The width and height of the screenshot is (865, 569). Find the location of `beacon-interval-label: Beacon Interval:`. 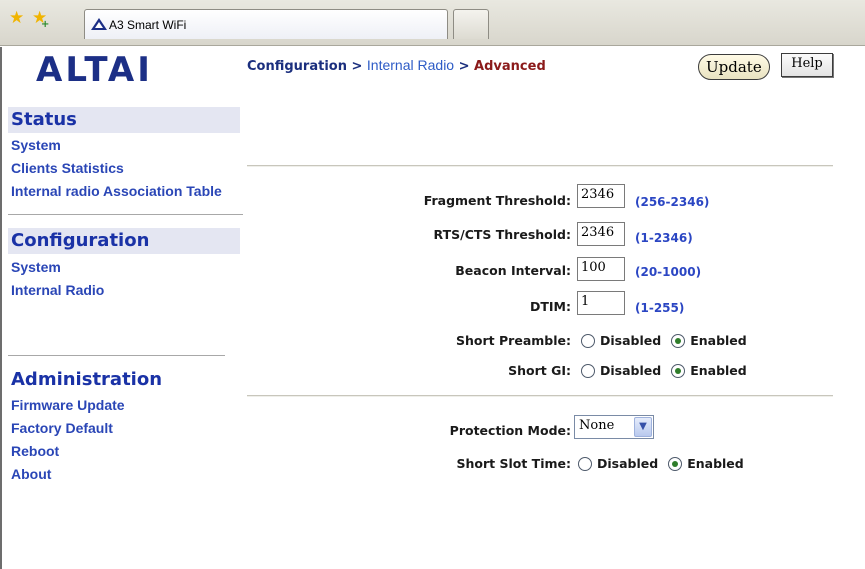

beacon-interval-label: Beacon Interval: is located at coordinates (513, 270).